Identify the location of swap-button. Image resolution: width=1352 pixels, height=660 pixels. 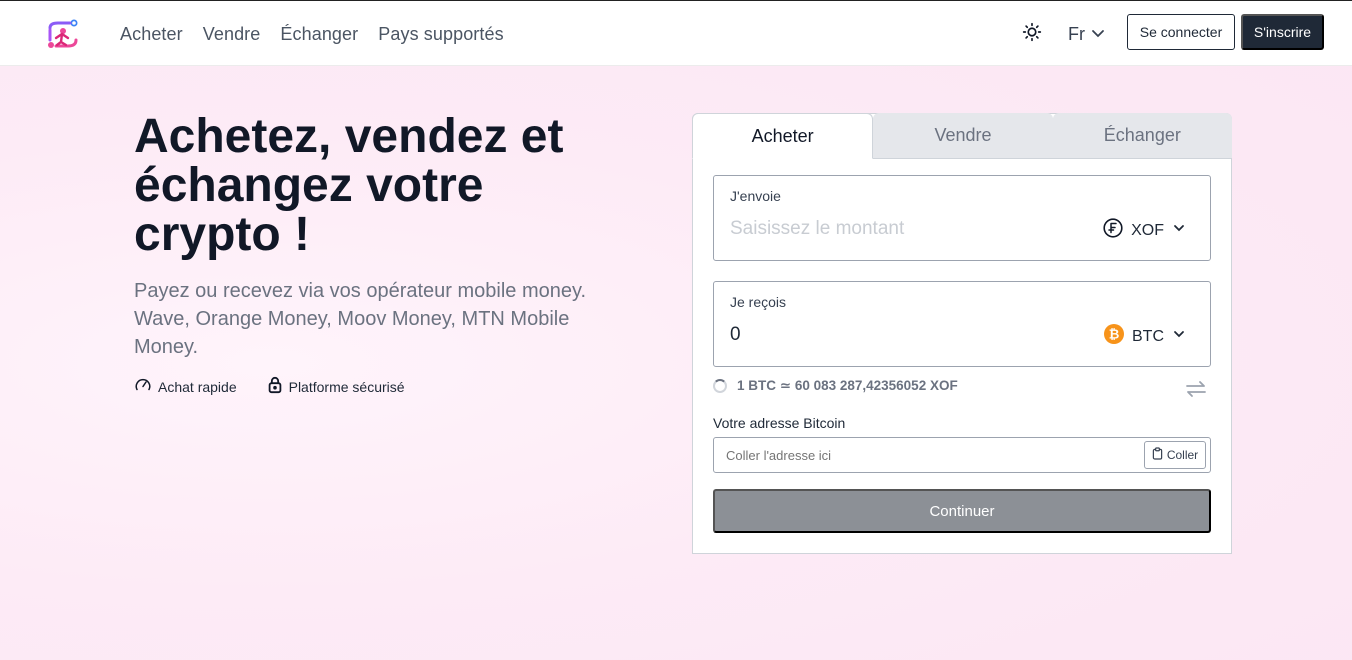
(1196, 391).